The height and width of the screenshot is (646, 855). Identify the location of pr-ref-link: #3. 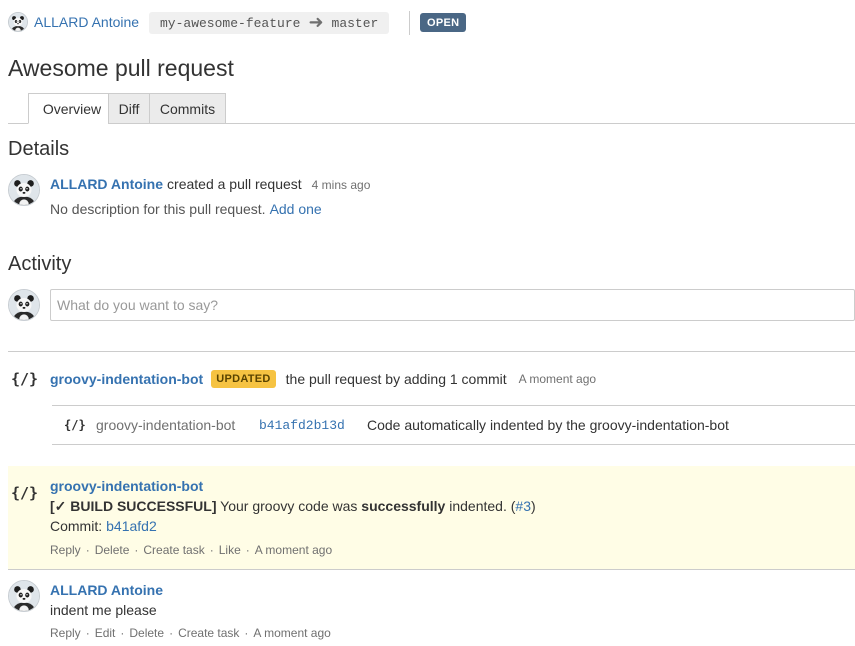
(523, 506).